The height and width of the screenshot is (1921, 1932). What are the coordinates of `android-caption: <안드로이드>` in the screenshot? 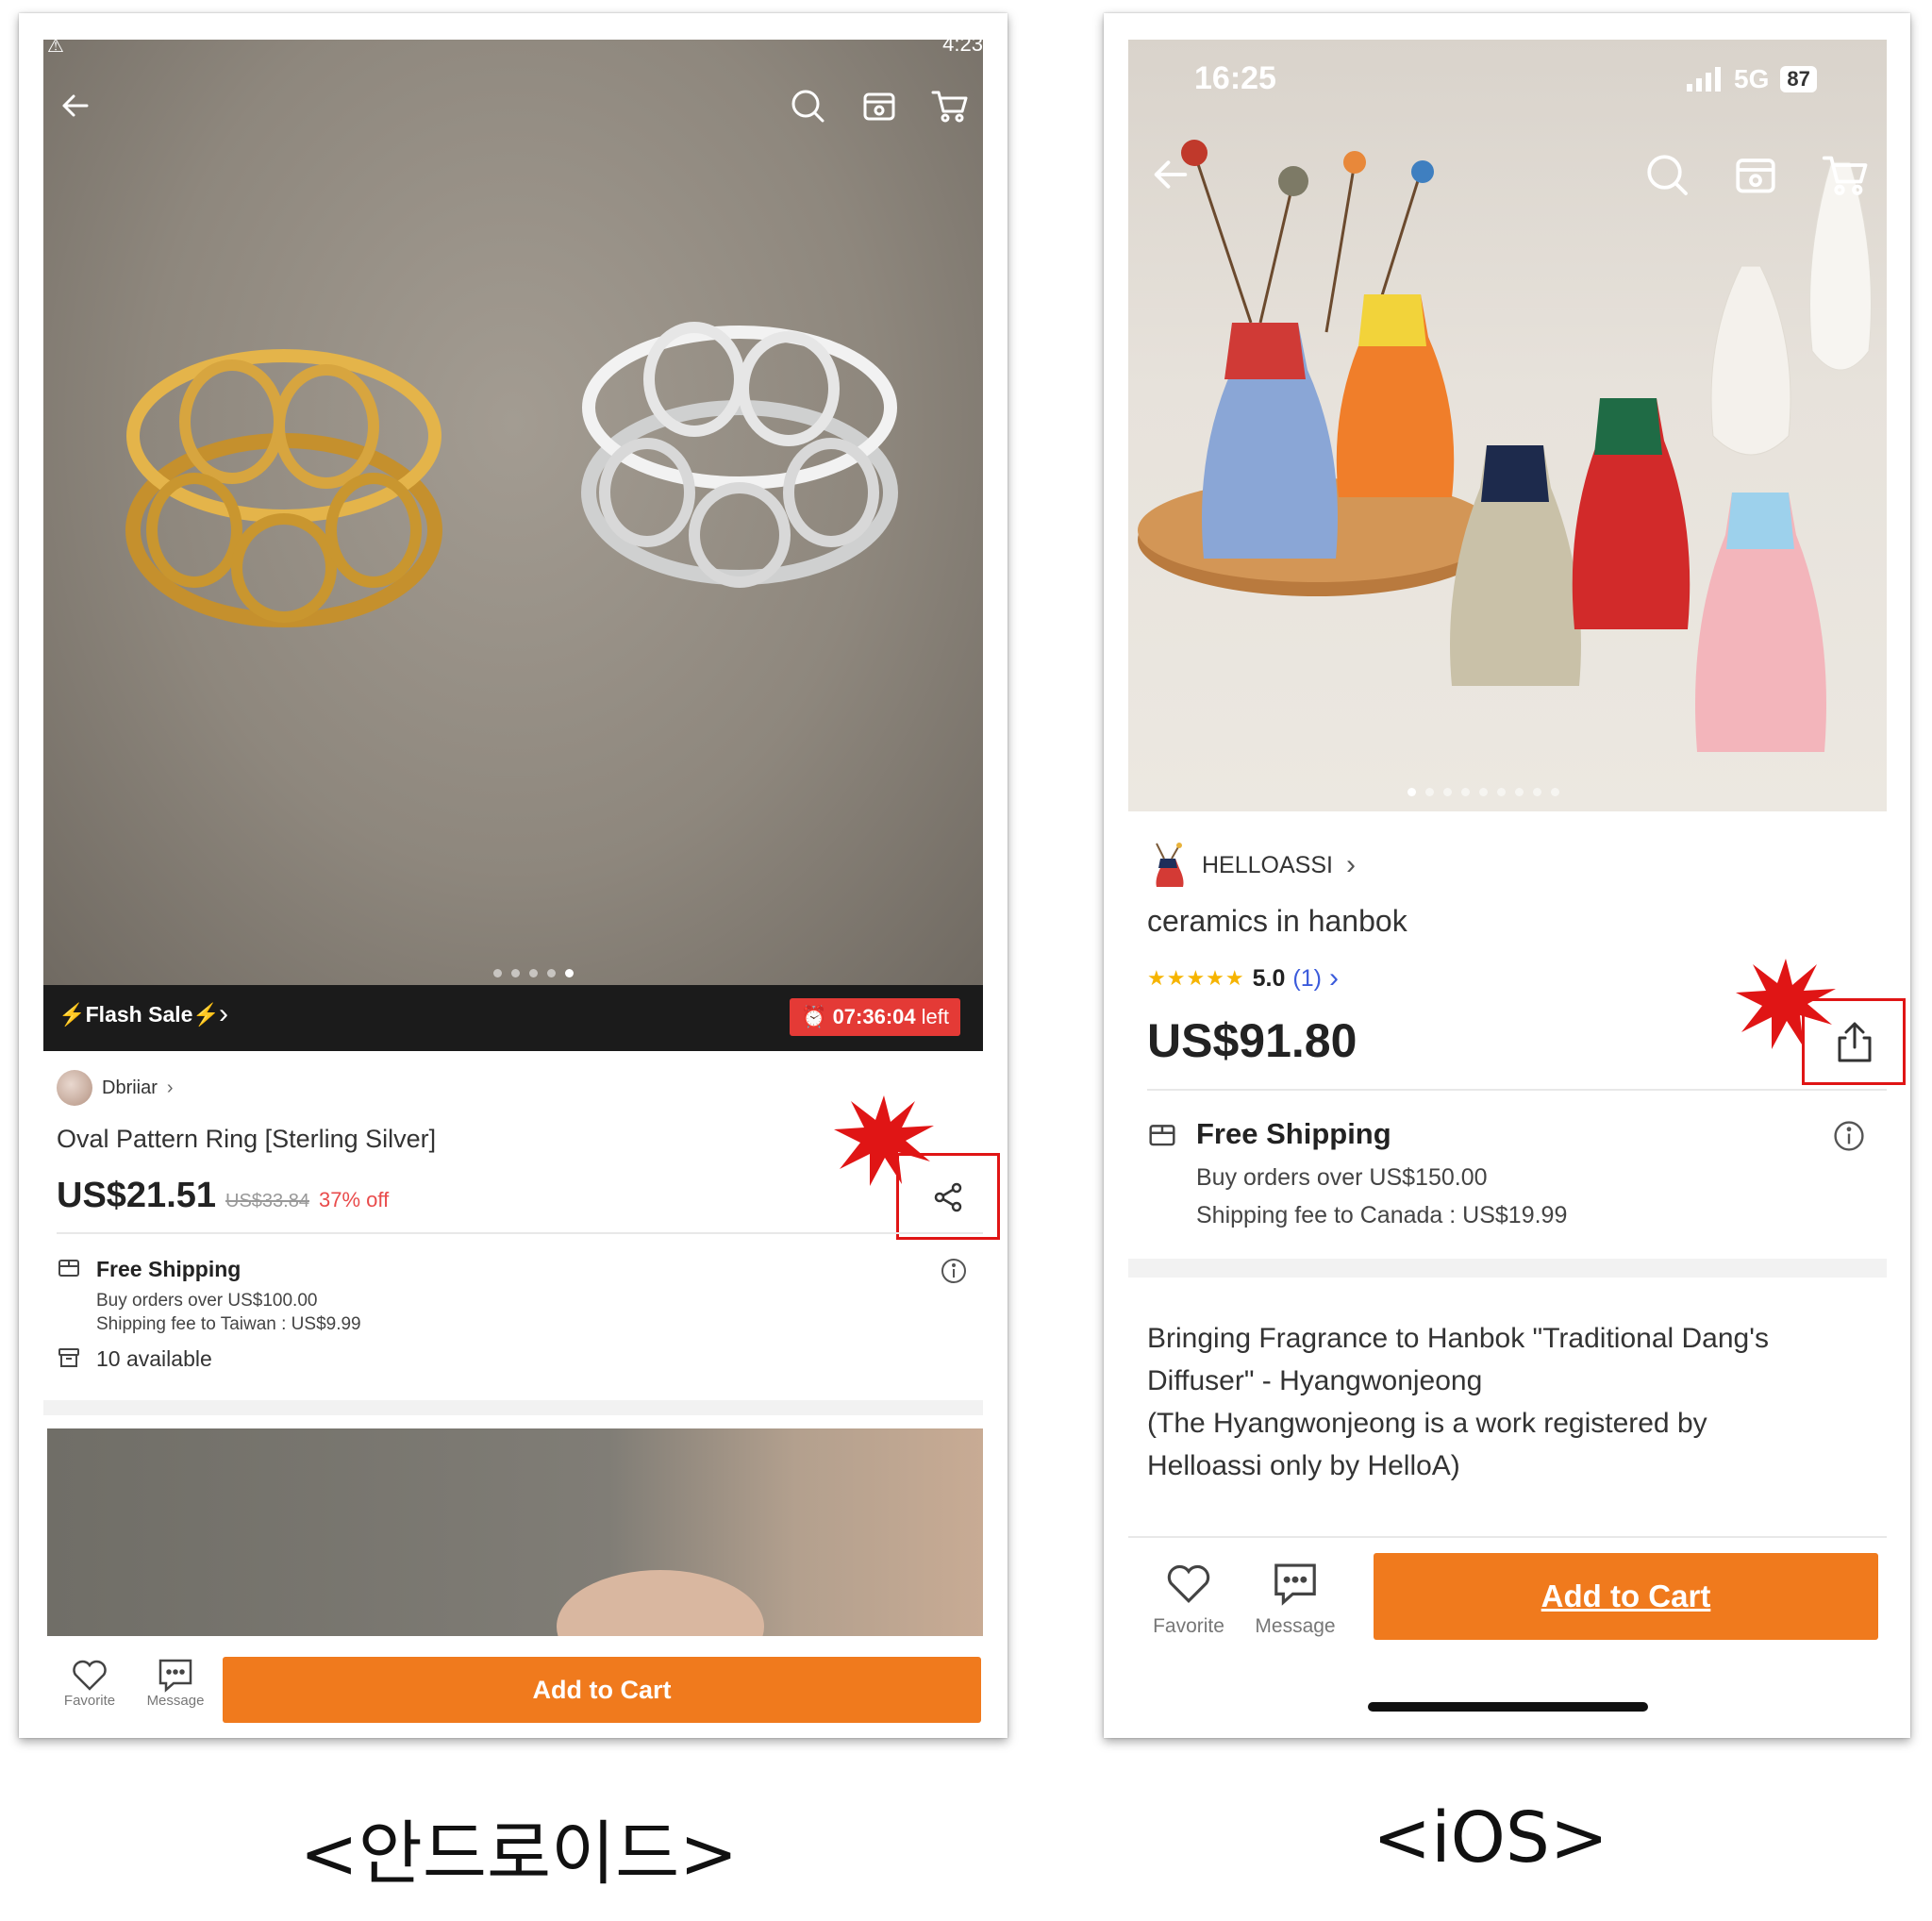 It's located at (519, 1854).